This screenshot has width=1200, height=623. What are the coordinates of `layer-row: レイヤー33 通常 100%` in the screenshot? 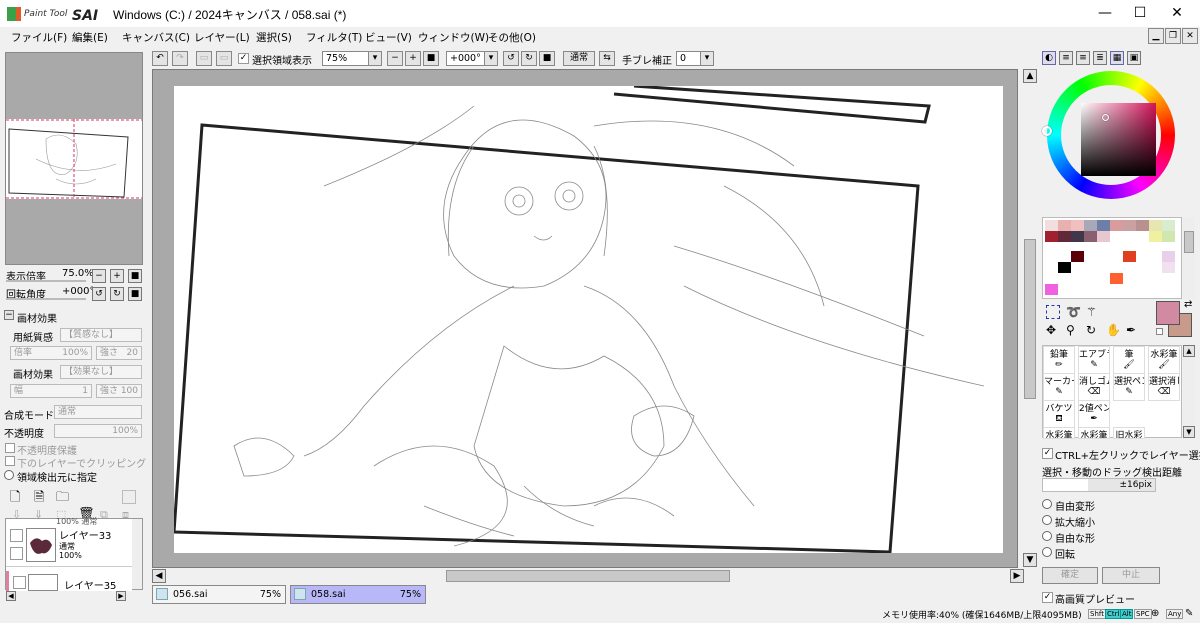 It's located at (69, 546).